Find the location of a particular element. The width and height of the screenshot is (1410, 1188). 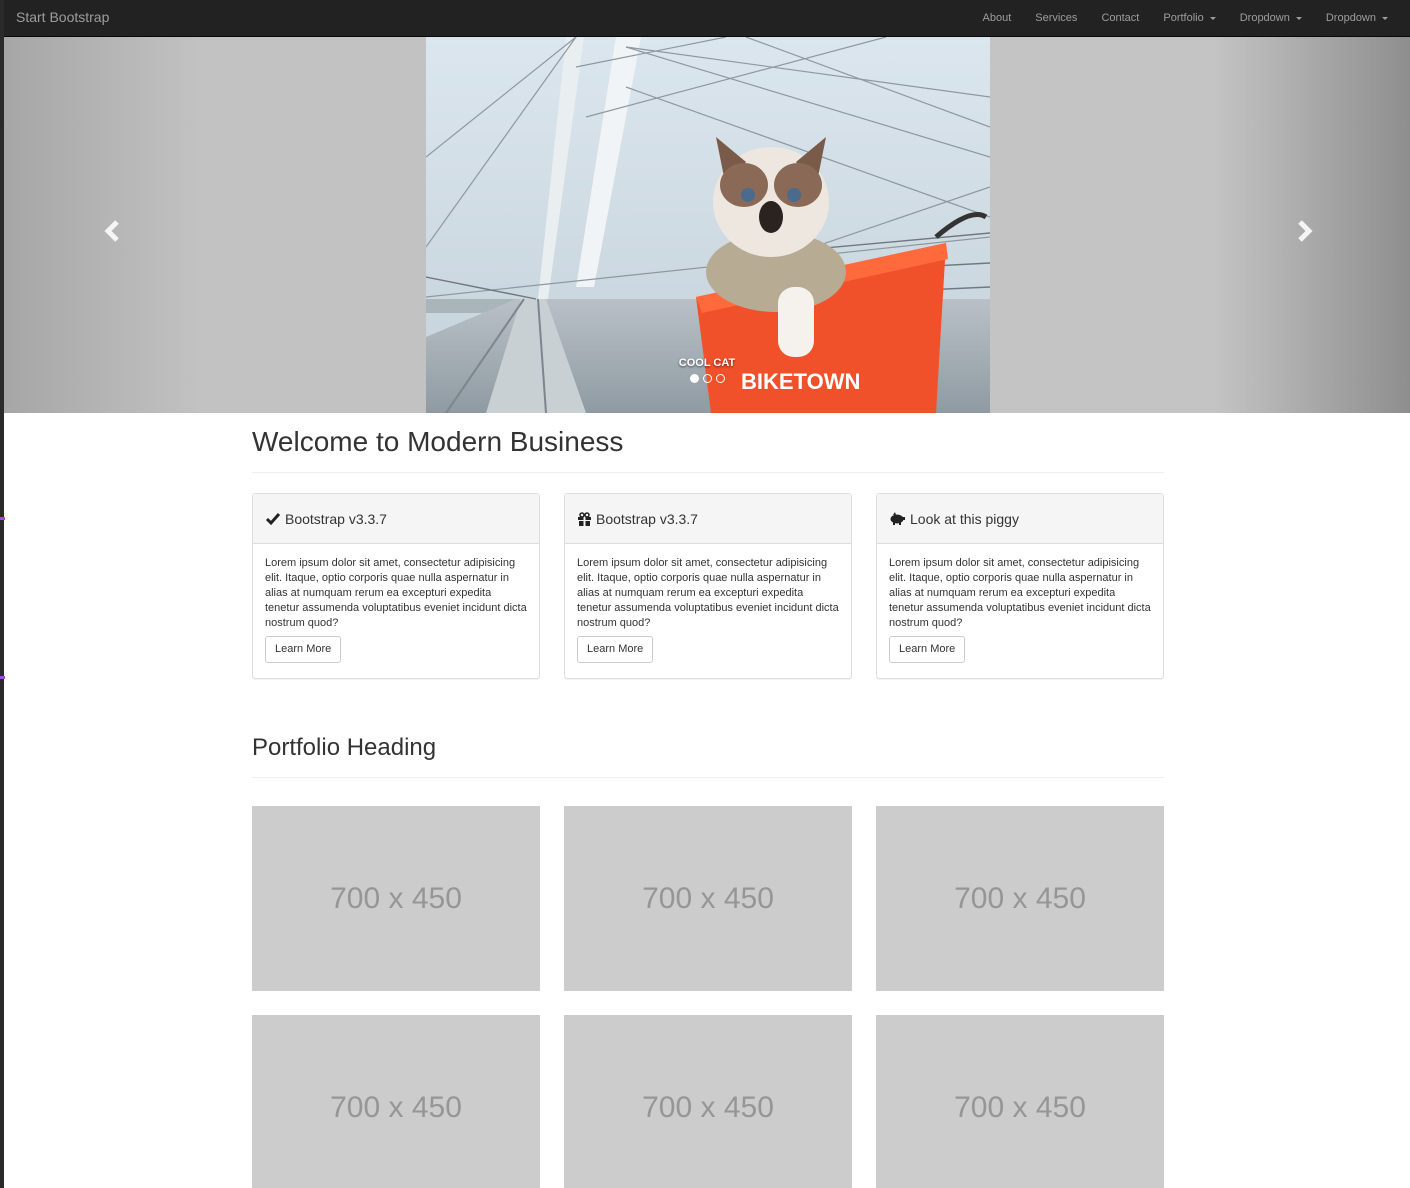

panel-heading: Look at this piggy is located at coordinates (1020, 519).